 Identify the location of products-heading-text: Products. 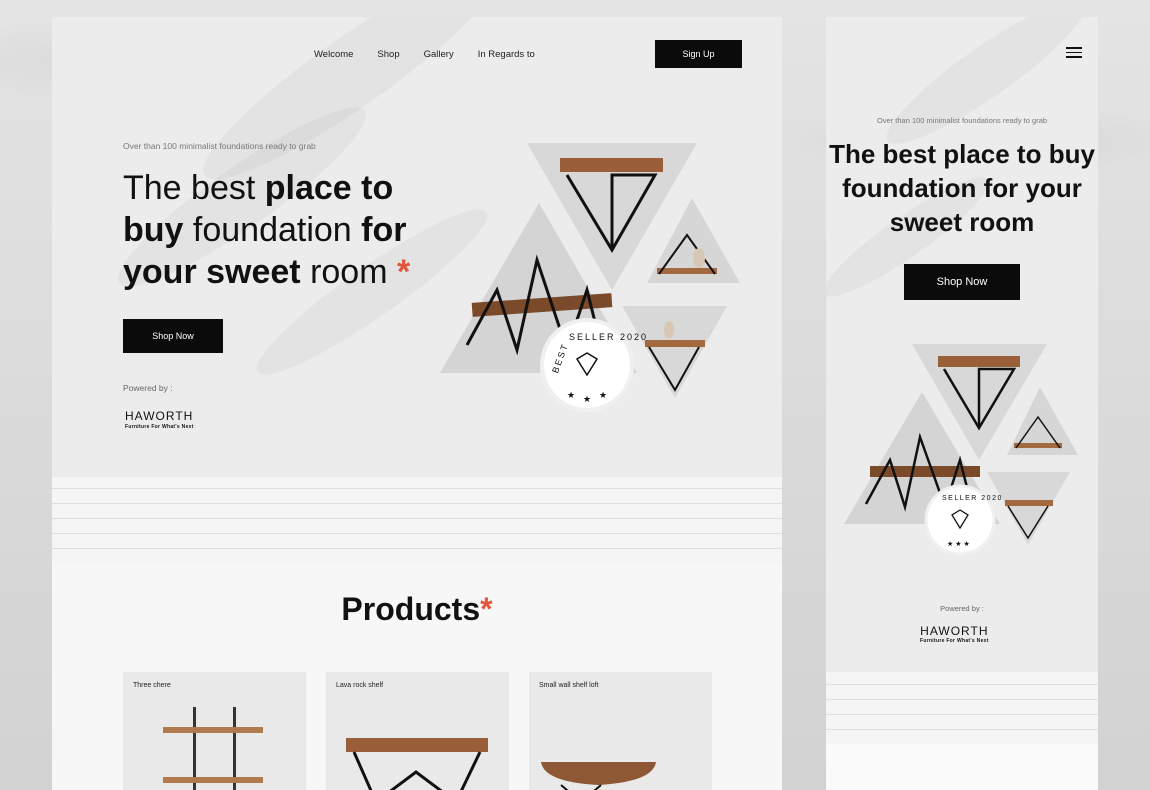
(411, 609).